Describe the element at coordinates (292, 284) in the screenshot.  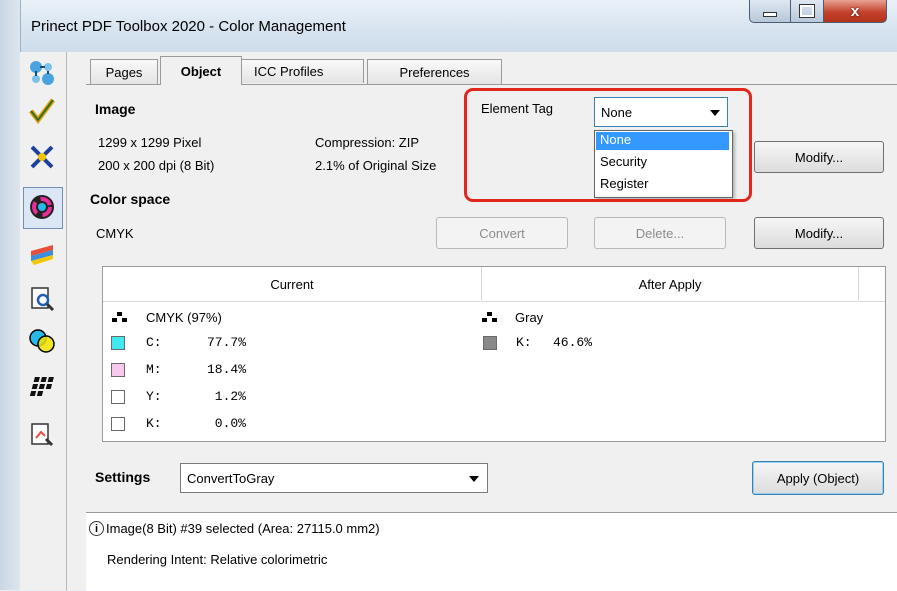
I see `column-header-current: Current` at that location.